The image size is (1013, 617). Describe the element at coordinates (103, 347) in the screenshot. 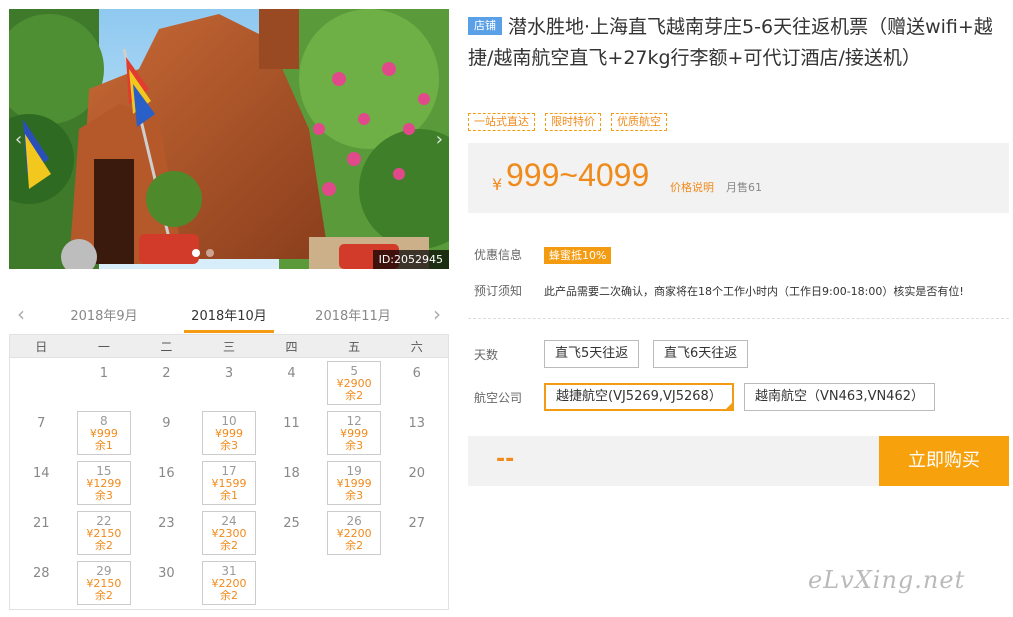

I see `weekday-label: 一` at that location.